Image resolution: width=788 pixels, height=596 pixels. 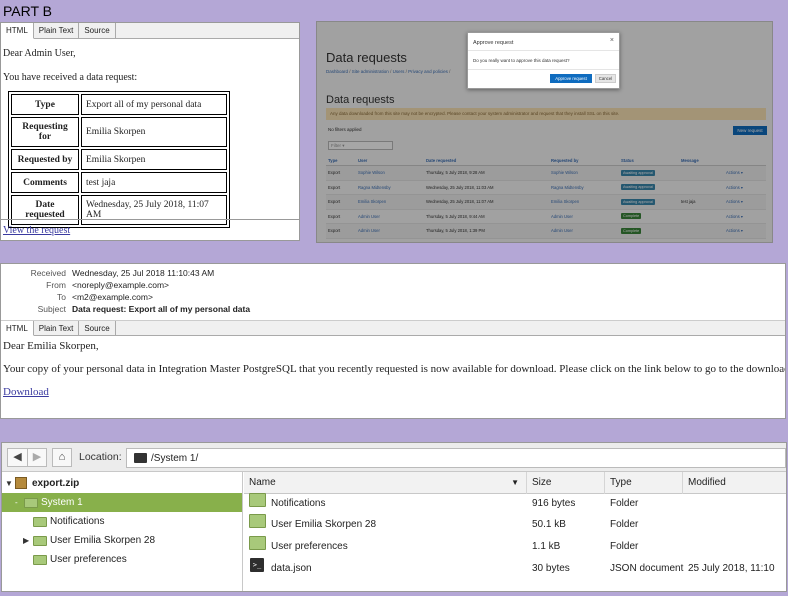 I want to click on row-key: Requesting for, so click(x=45, y=132).